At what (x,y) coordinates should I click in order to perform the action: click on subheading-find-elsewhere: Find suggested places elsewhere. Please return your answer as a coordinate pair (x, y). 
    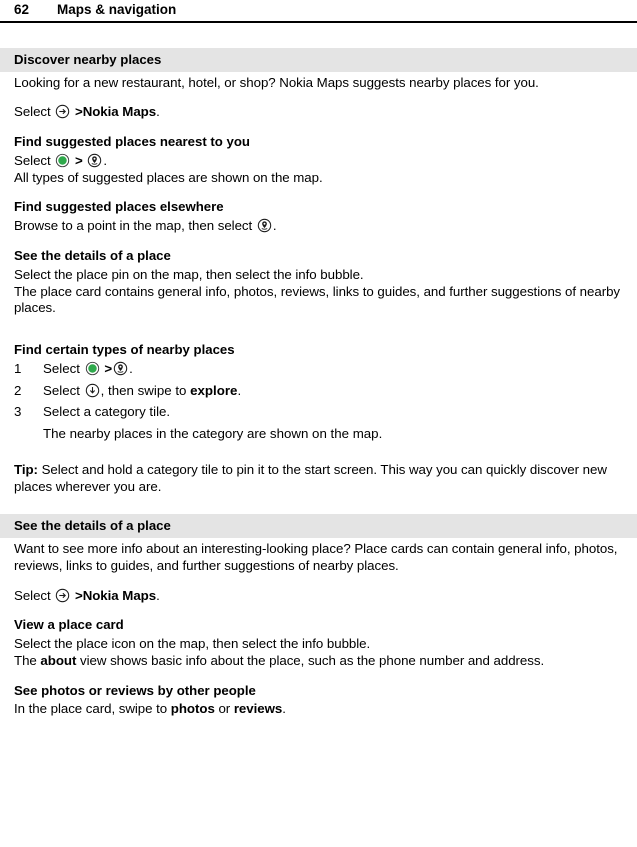
    Looking at the image, I should click on (119, 207).